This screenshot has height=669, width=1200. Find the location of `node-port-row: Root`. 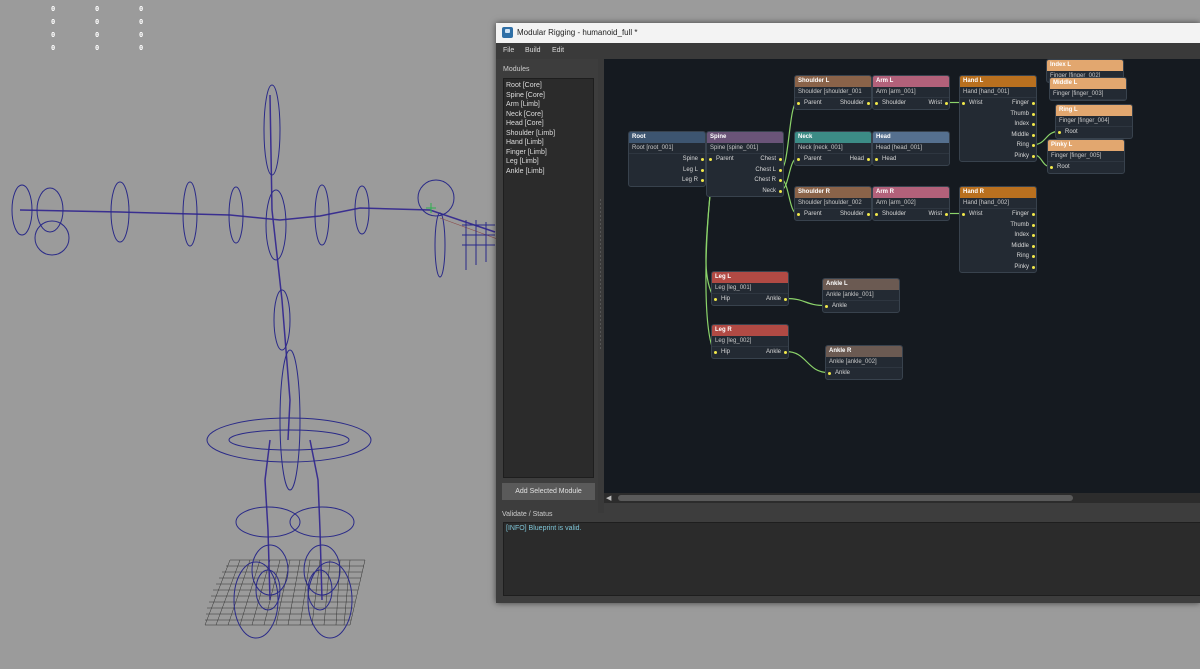

node-port-row: Root is located at coordinates (1094, 132).